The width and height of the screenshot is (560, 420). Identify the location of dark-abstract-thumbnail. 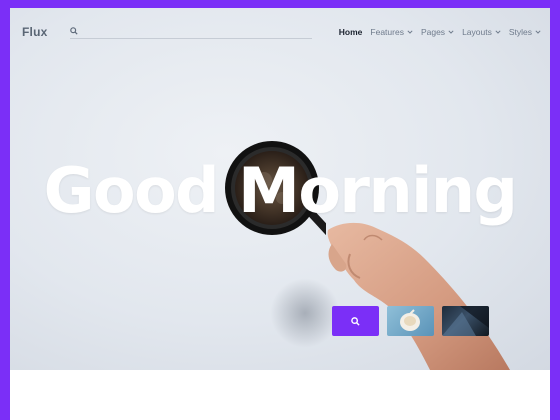
(465, 321).